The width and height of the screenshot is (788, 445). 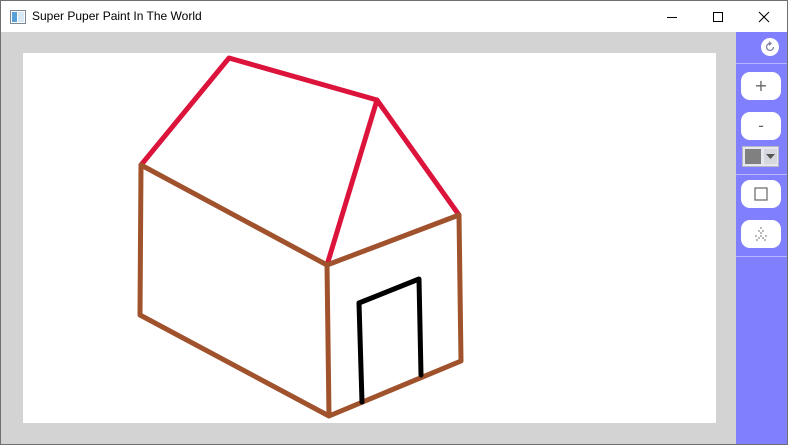 I want to click on refresh-icon, so click(x=770, y=46).